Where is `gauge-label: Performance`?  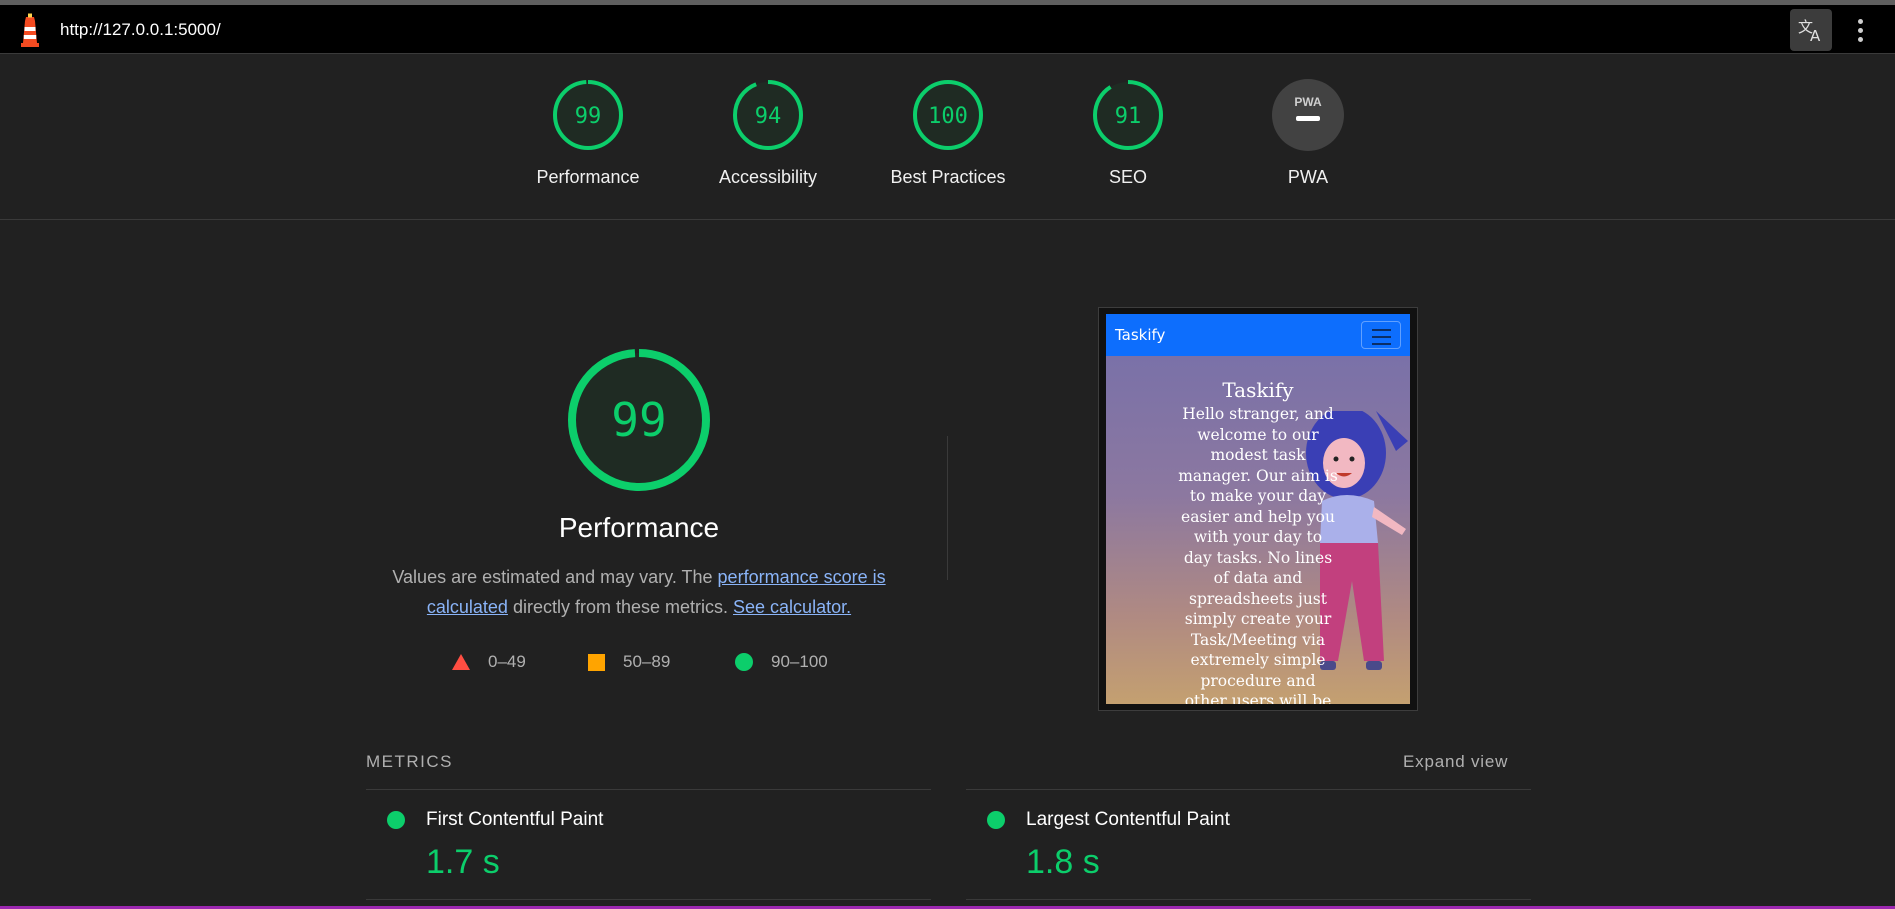 gauge-label: Performance is located at coordinates (588, 177).